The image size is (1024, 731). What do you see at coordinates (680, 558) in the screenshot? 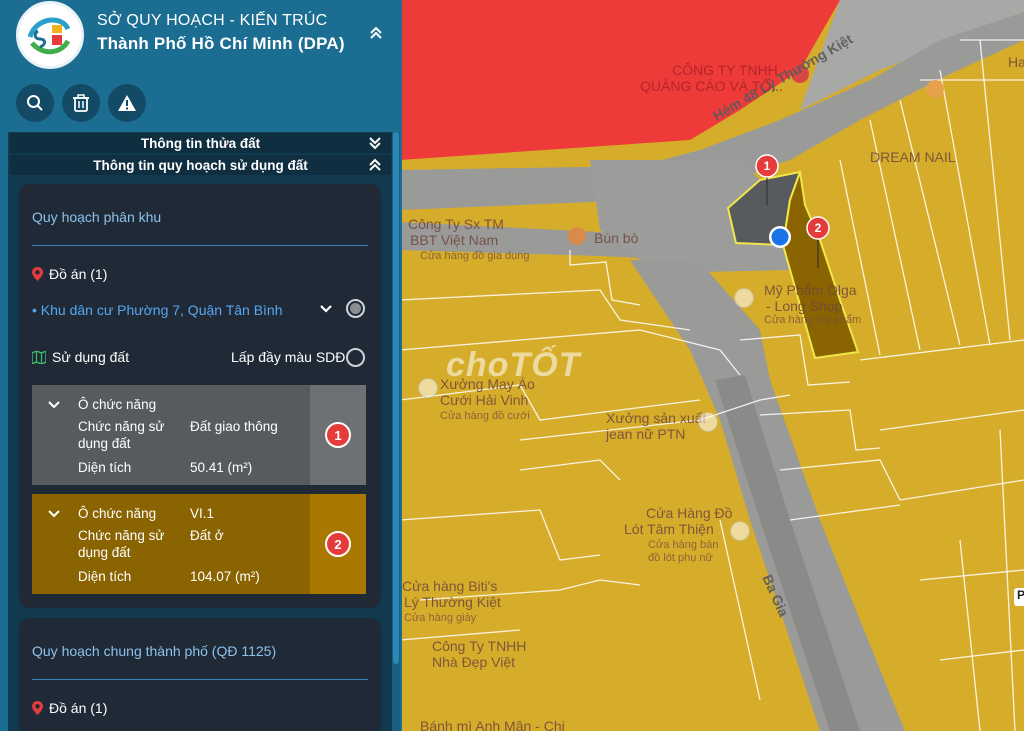
I see `map-label-lot4: đồ lót phụ nữ` at bounding box center [680, 558].